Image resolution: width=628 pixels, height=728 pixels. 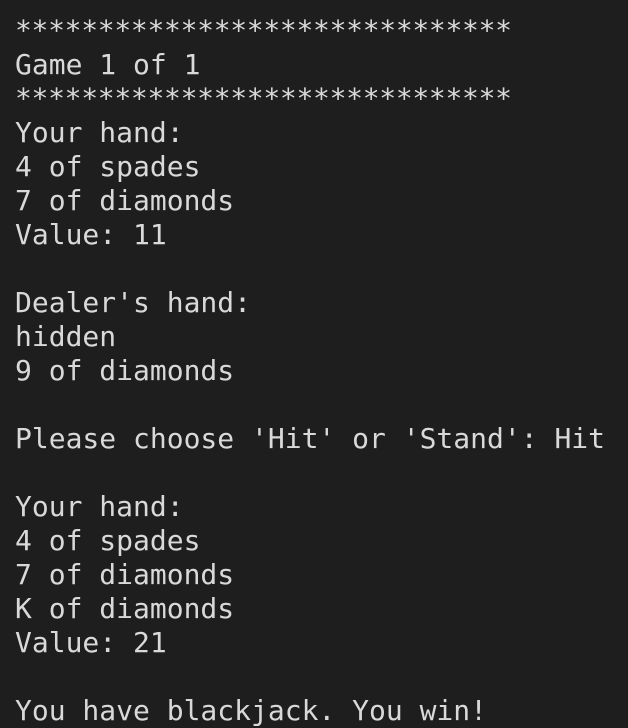 What do you see at coordinates (321, 439) in the screenshot?
I see `hit-stand-prompt: Please choose 'Hit' or 'Stand': Hit` at bounding box center [321, 439].